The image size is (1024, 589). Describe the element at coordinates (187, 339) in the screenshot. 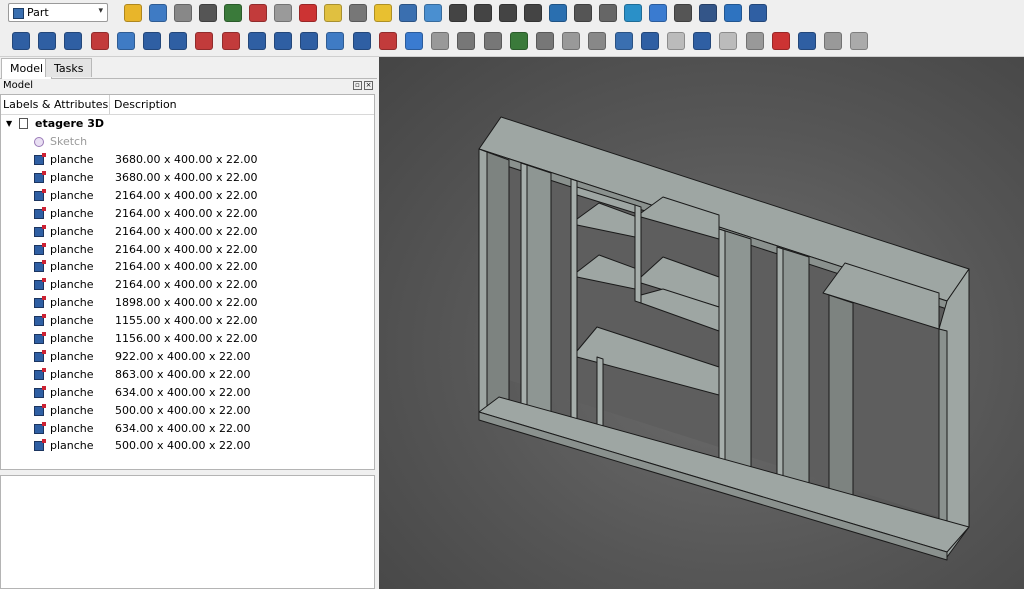

I see `tree-item-planche: planche 1156.00 x 400.00 x 22.00` at that location.